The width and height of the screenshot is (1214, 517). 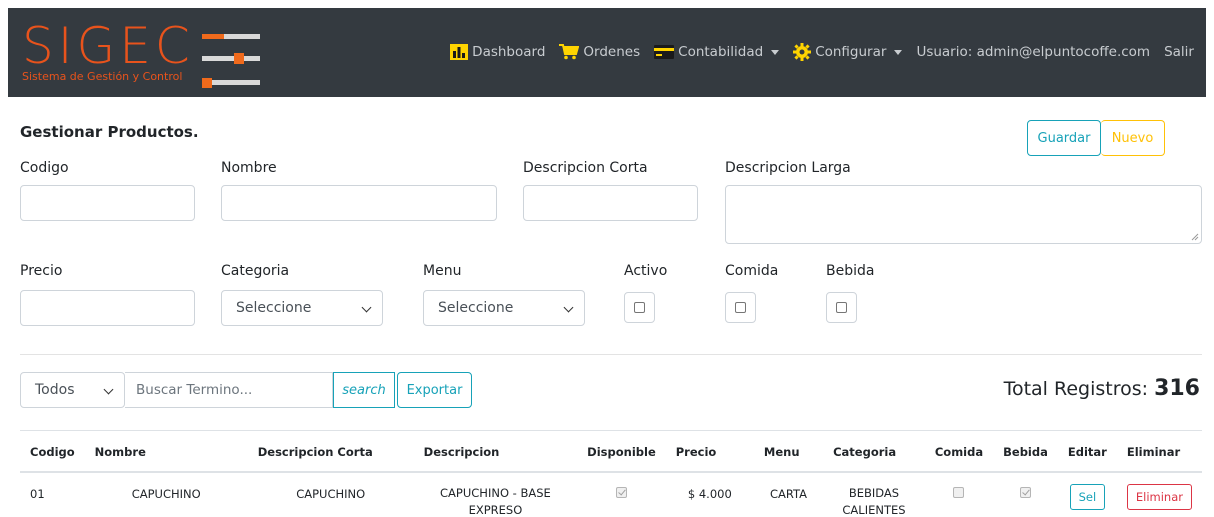 What do you see at coordinates (802, 52) in the screenshot?
I see `gear-icon` at bounding box center [802, 52].